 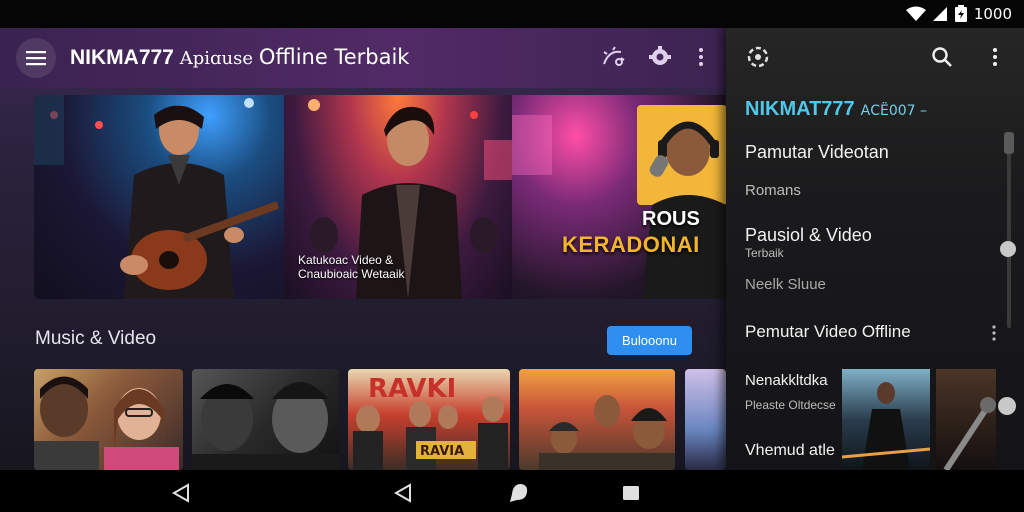 What do you see at coordinates (786, 380) in the screenshot?
I see `drawer-item: Nenakkltdka` at bounding box center [786, 380].